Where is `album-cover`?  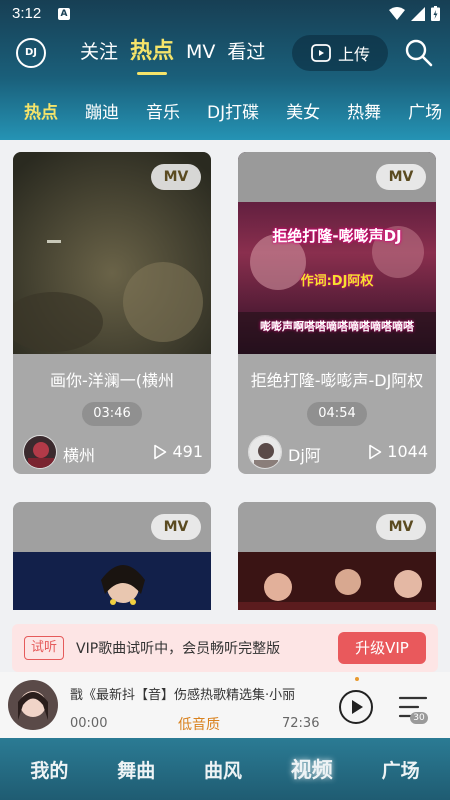 album-cover is located at coordinates (33, 705).